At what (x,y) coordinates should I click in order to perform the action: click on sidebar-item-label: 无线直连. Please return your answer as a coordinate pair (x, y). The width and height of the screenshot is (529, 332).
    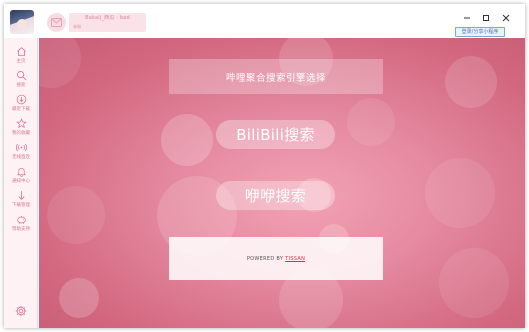
    Looking at the image, I should click on (21, 157).